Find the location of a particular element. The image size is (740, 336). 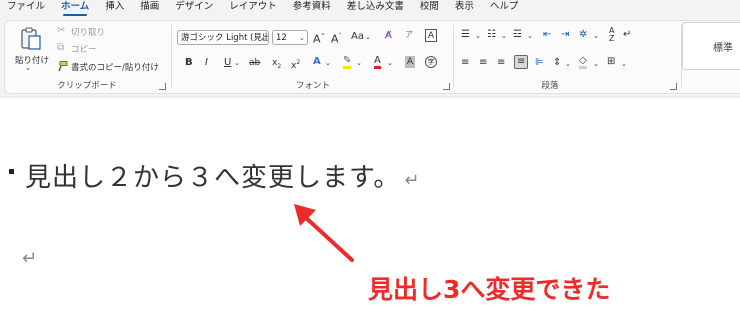

scissors-icon: ✂ is located at coordinates (61, 30).